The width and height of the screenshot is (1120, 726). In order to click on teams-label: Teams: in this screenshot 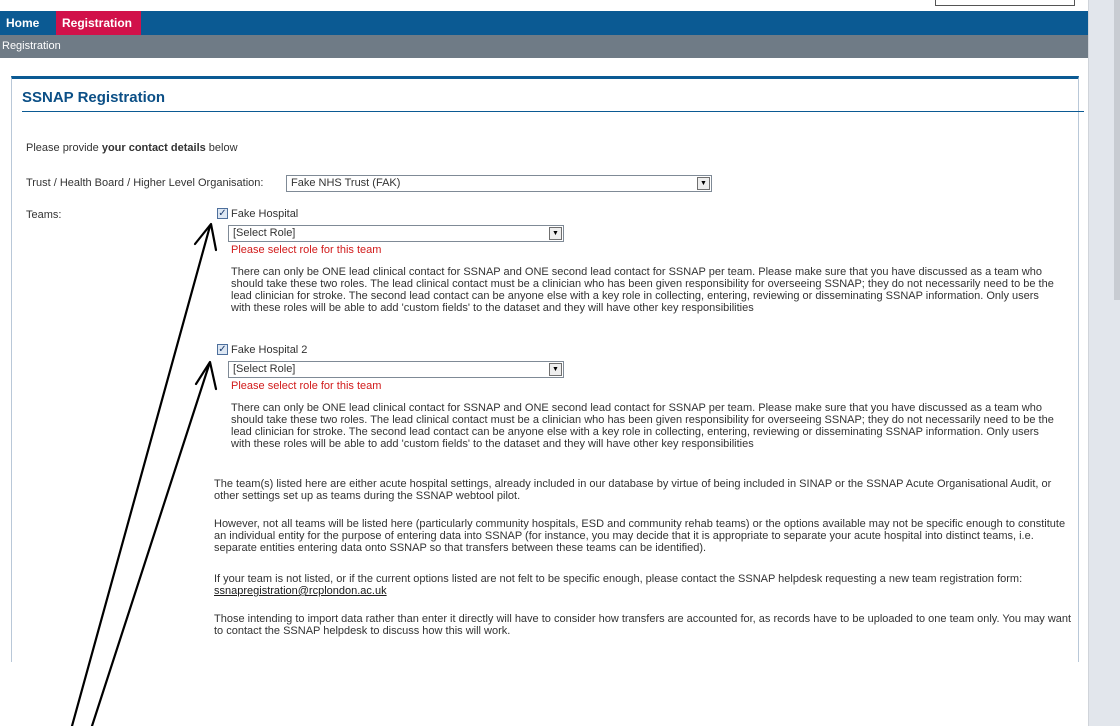, I will do `click(44, 215)`.